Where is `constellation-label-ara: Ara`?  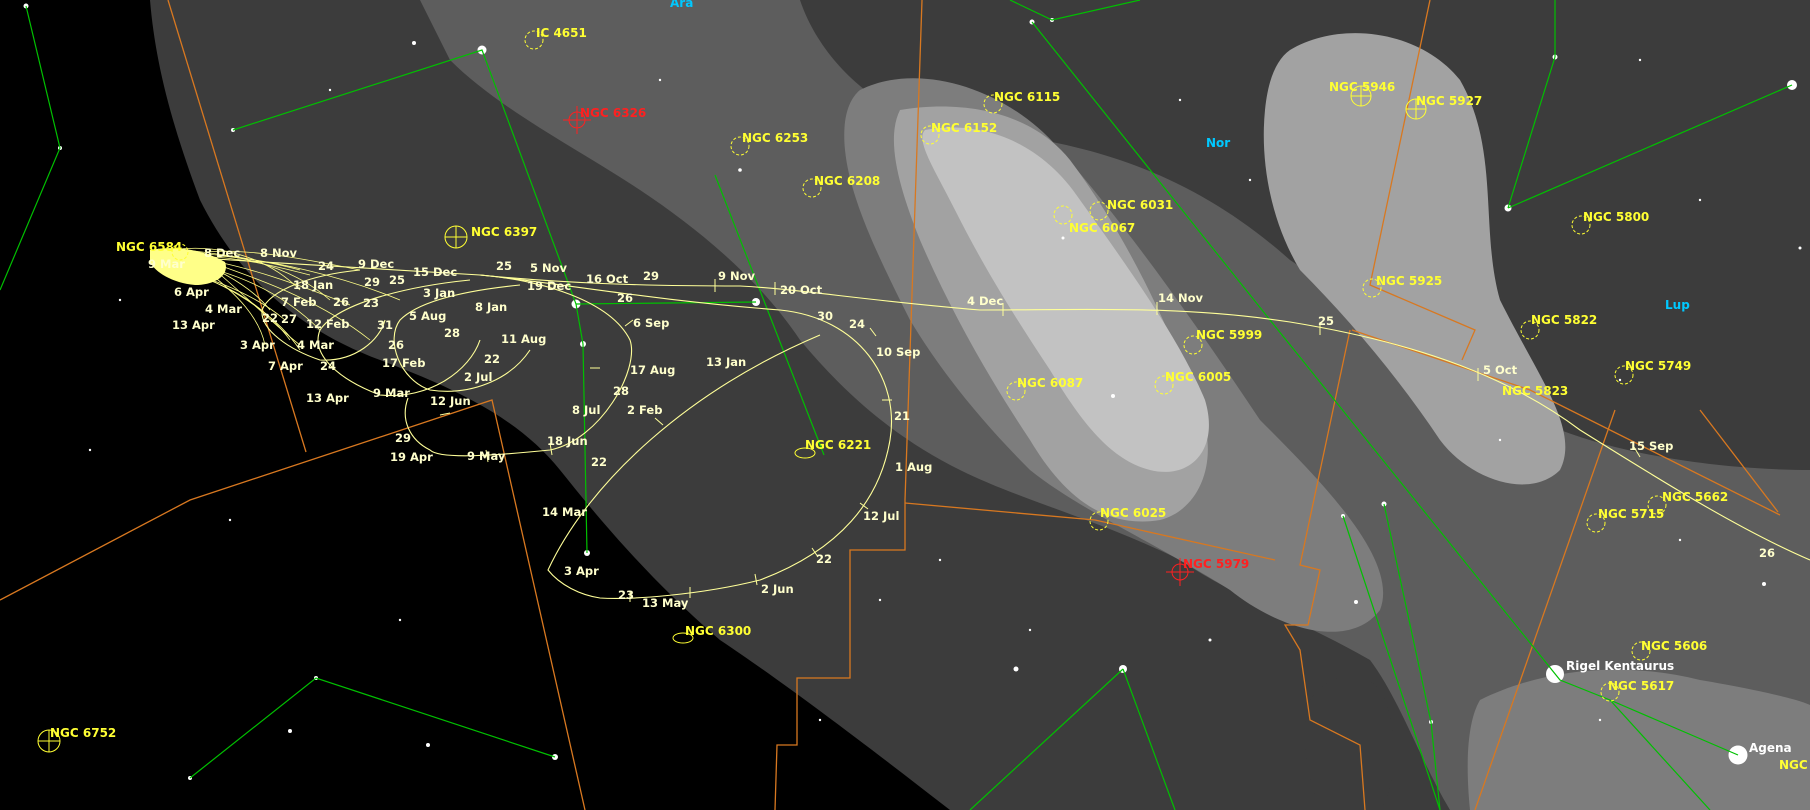
constellation-label-ara: Ara is located at coordinates (681, 5).